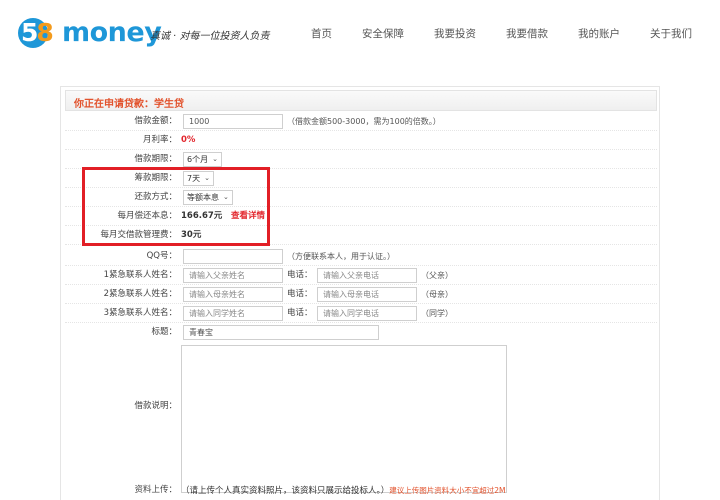  Describe the element at coordinates (367, 294) in the screenshot. I see `contact-2-phone-input` at that location.